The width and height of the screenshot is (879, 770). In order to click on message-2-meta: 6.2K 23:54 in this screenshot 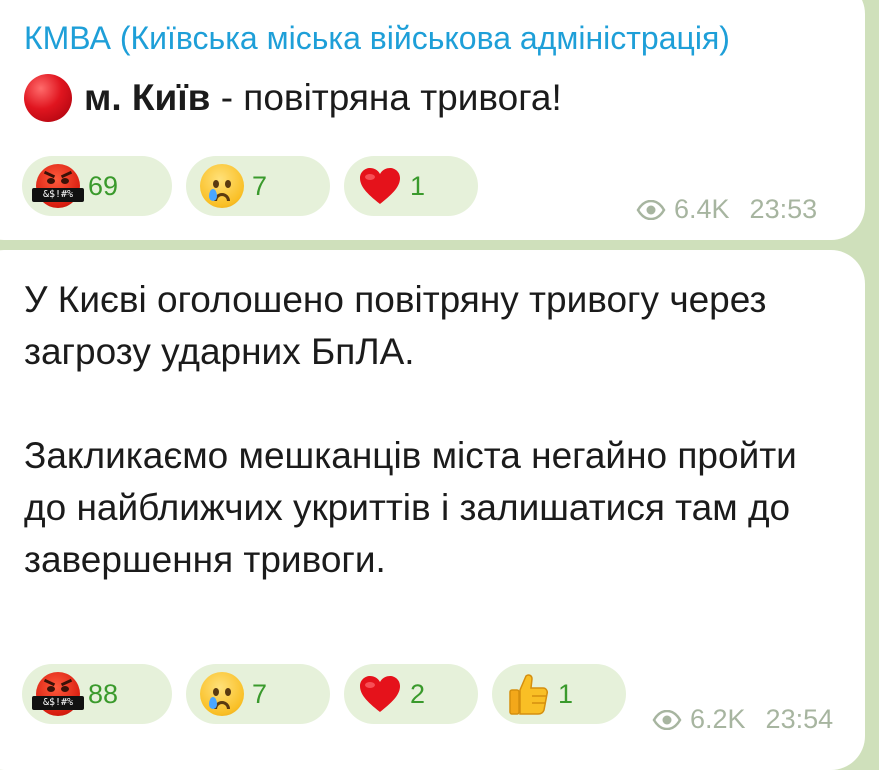, I will do `click(742, 719)`.